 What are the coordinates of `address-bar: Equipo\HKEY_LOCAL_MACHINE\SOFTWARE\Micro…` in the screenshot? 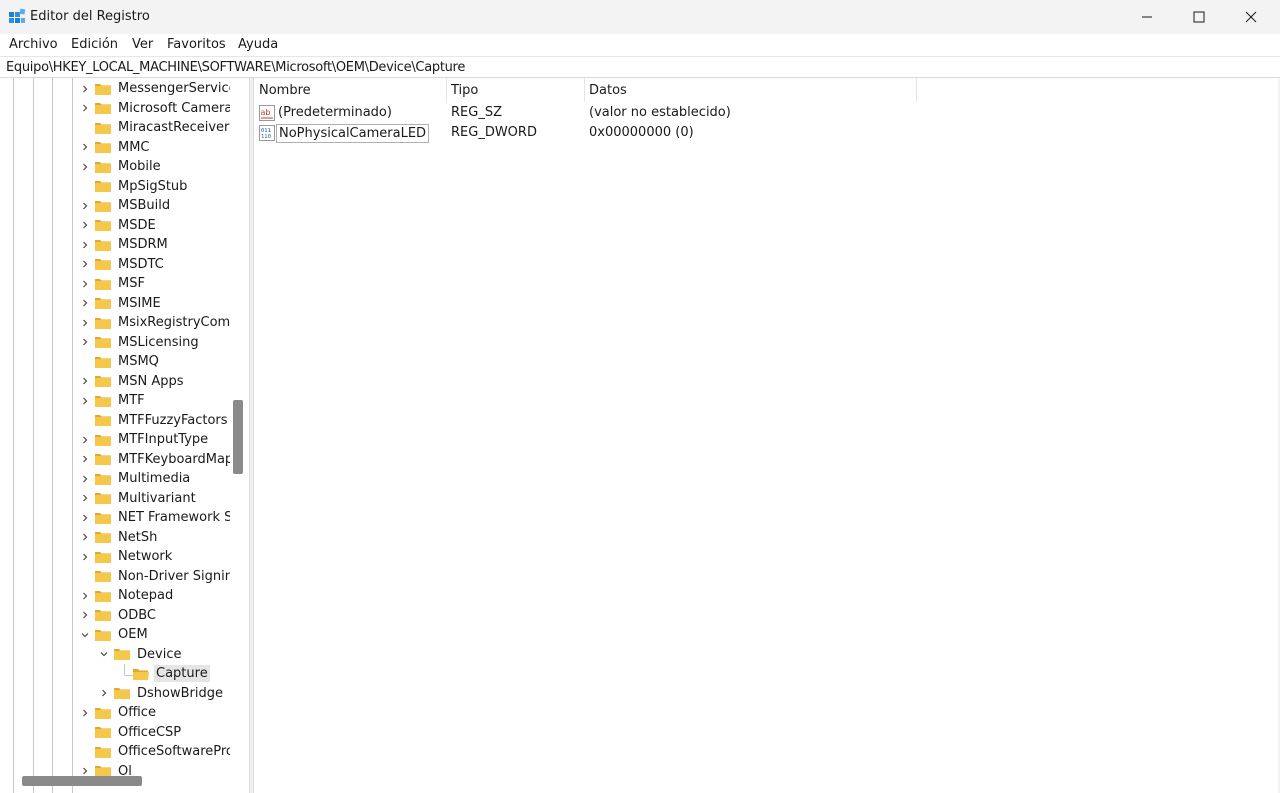 It's located at (640, 67).